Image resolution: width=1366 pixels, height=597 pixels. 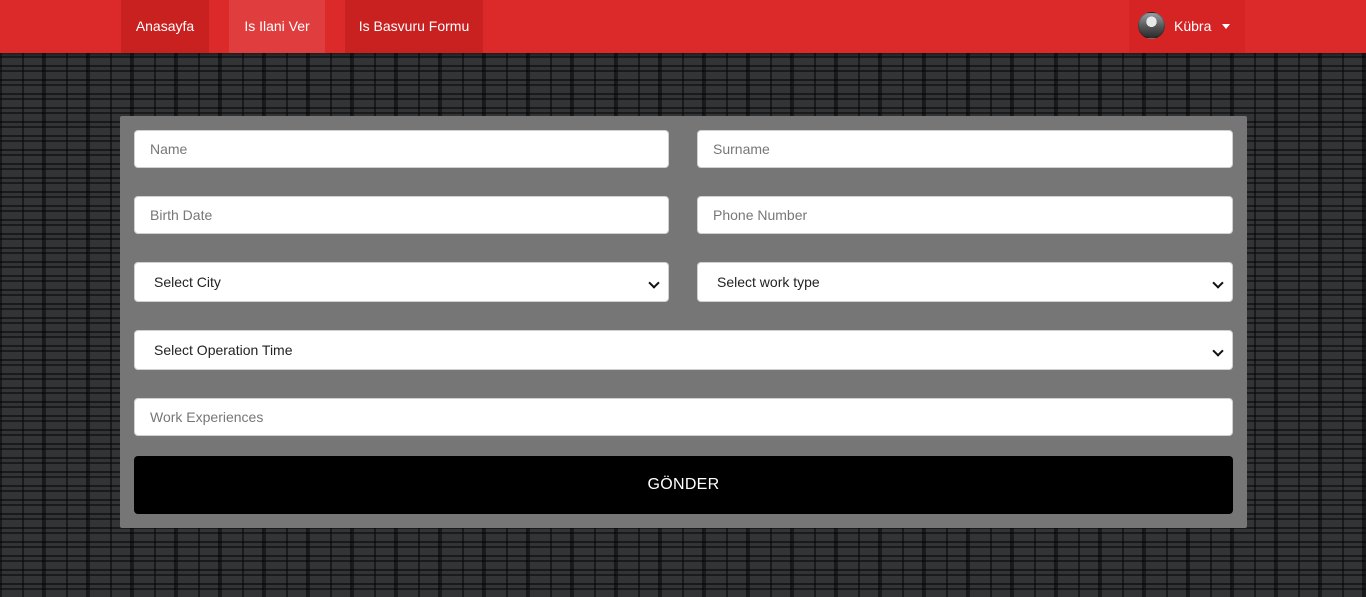 What do you see at coordinates (683, 417) in the screenshot?
I see `work-experiences-input: Work Experiences` at bounding box center [683, 417].